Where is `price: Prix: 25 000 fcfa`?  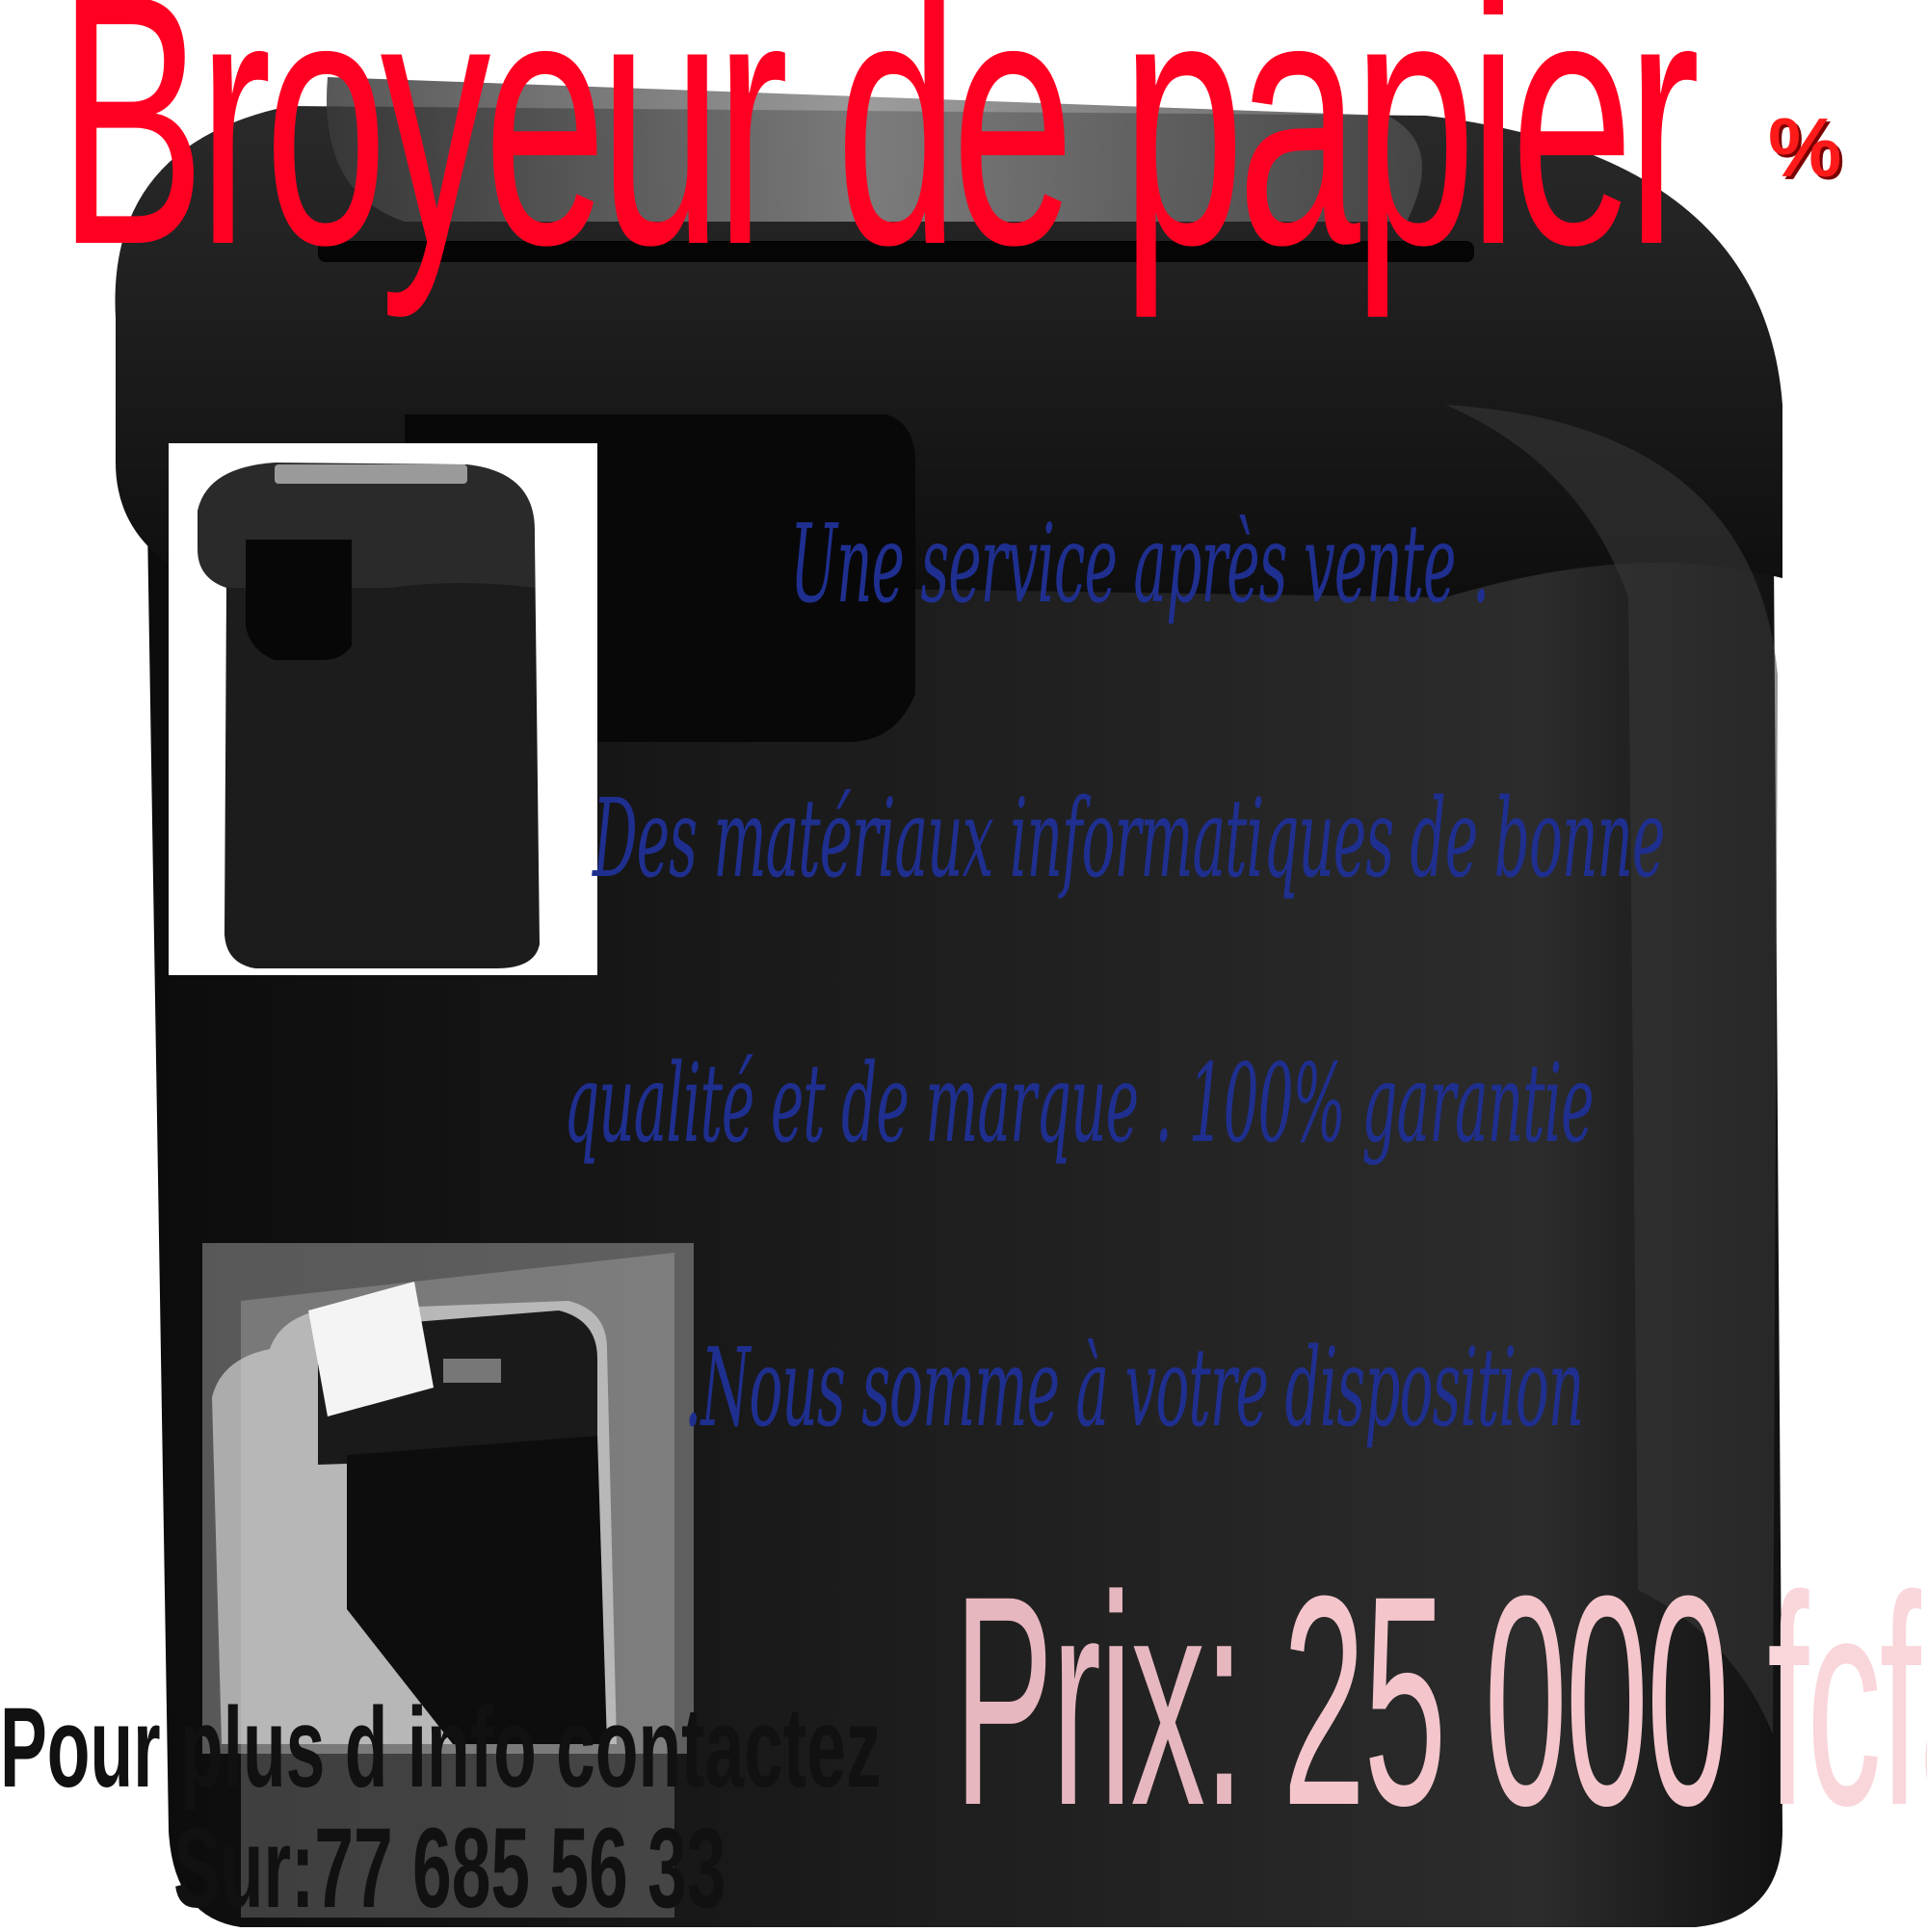 price: Prix: 25 000 fcfa is located at coordinates (1440, 1700).